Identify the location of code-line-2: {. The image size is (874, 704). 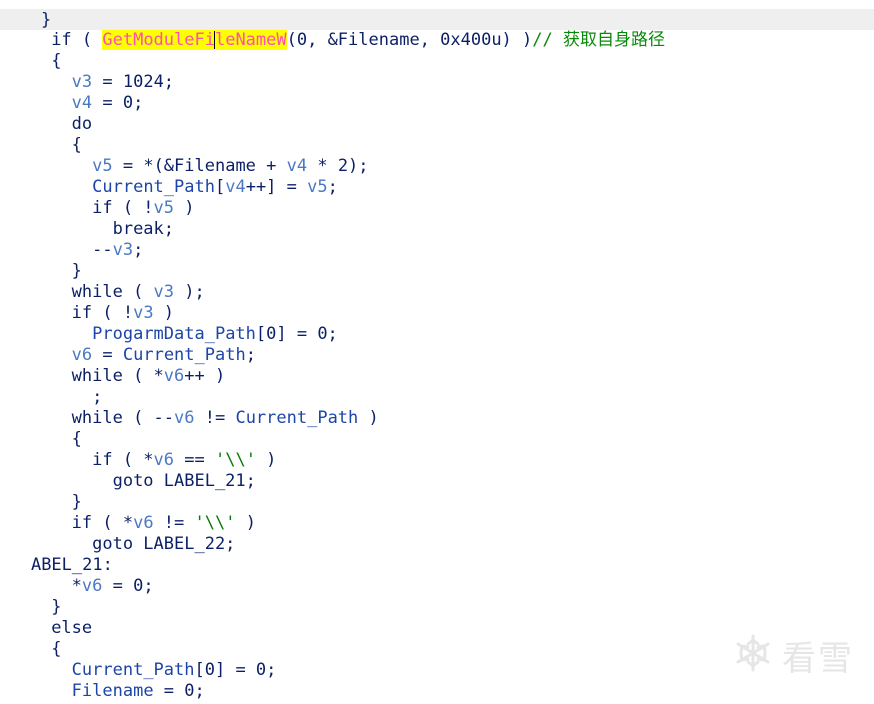
(30, 50).